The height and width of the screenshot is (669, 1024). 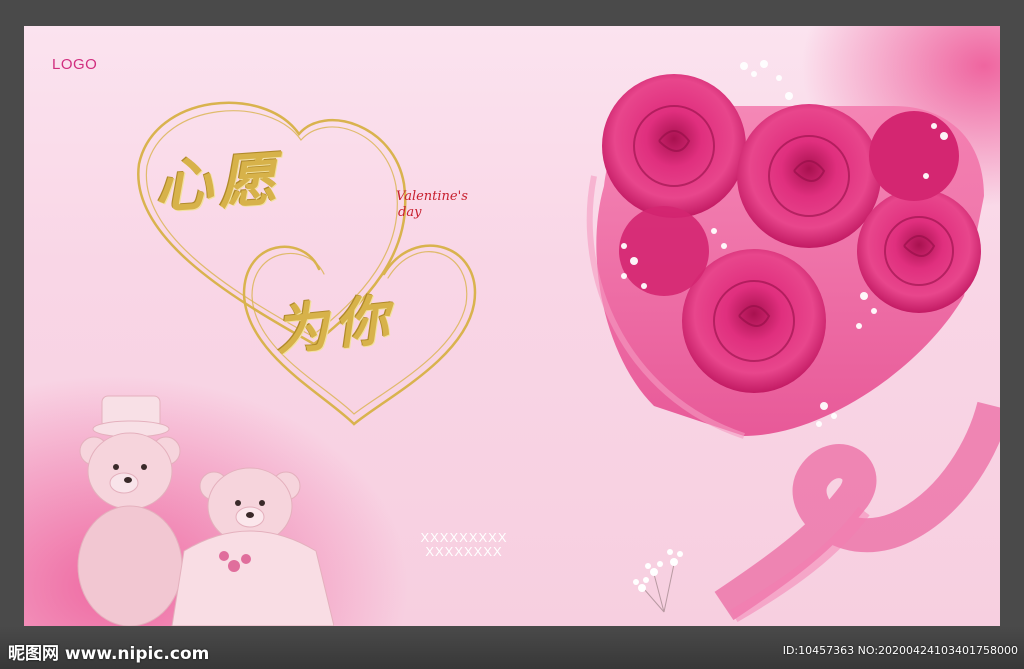 I want to click on watermark-id: ID:10457363 NO:20200424103401758000, so click(x=900, y=650).